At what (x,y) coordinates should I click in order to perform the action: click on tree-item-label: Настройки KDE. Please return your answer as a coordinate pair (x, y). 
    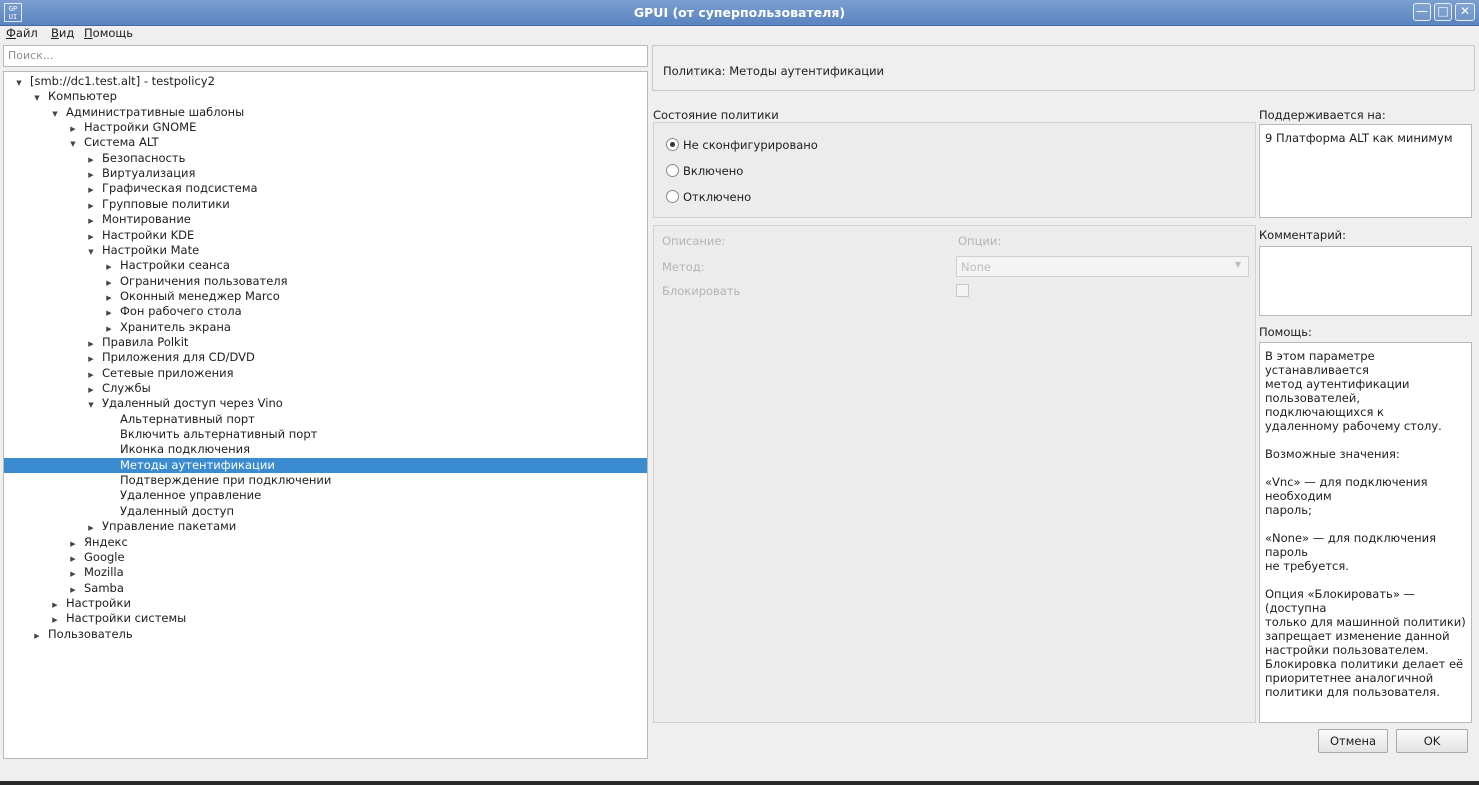
    Looking at the image, I should click on (148, 234).